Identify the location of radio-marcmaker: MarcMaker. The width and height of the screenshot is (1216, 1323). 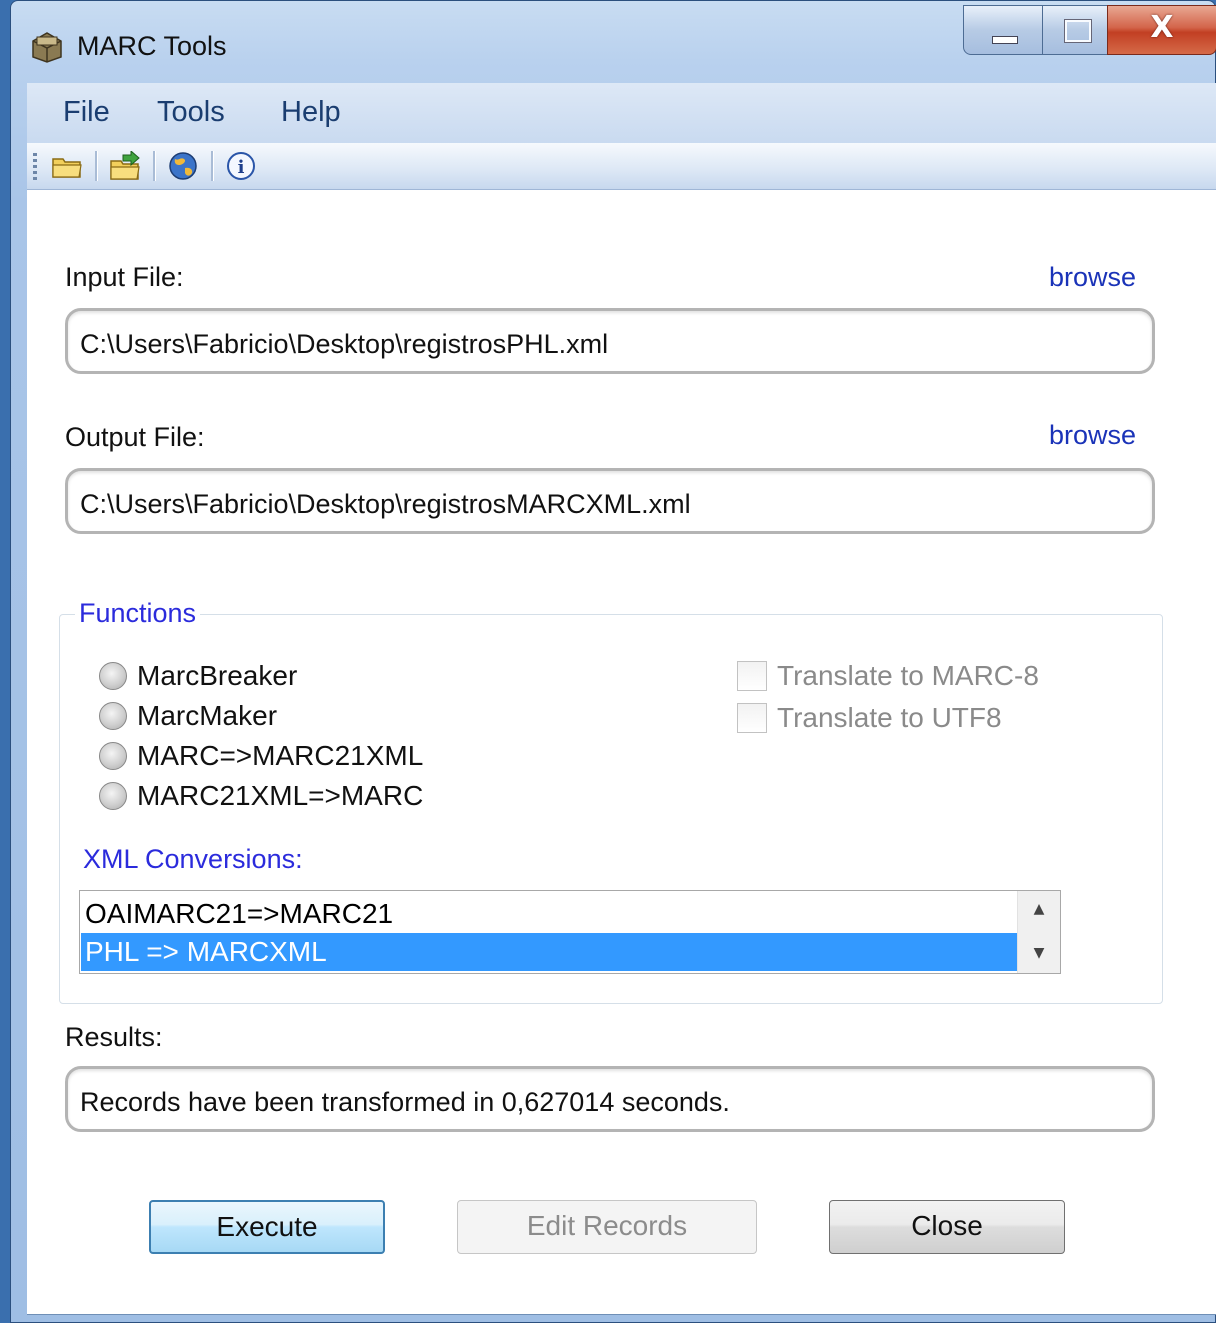
(188, 716).